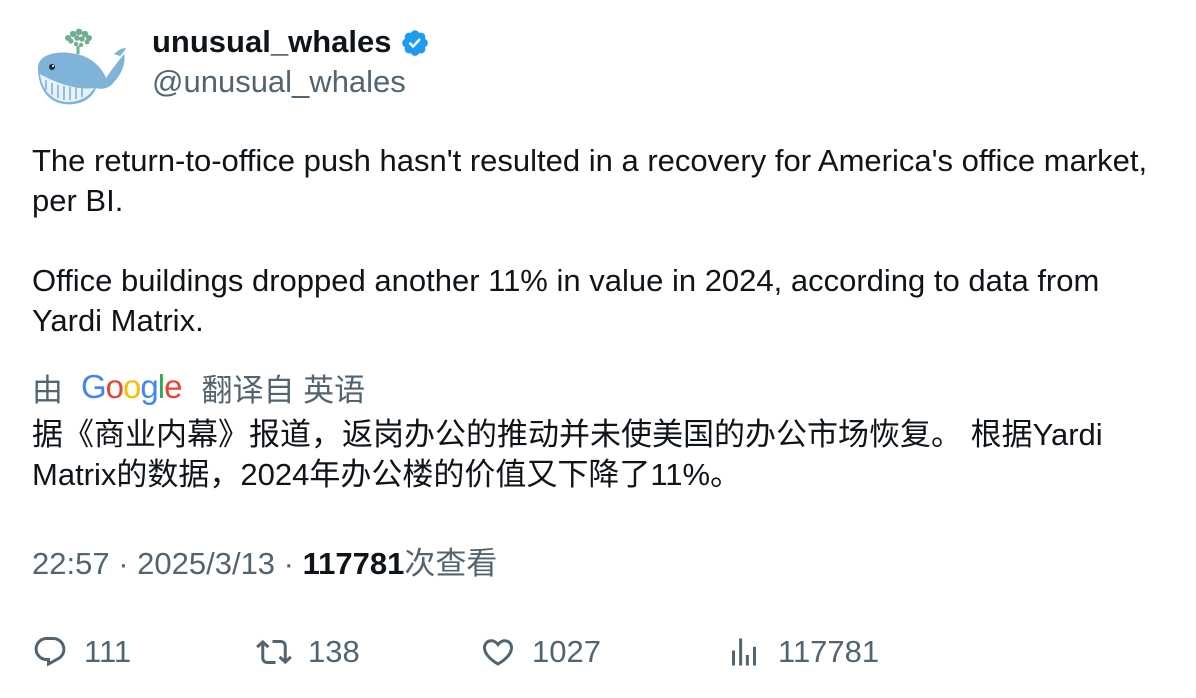 The width and height of the screenshot is (1196, 698). Describe the element at coordinates (451, 563) in the screenshot. I see `views-label: 次查看` at that location.